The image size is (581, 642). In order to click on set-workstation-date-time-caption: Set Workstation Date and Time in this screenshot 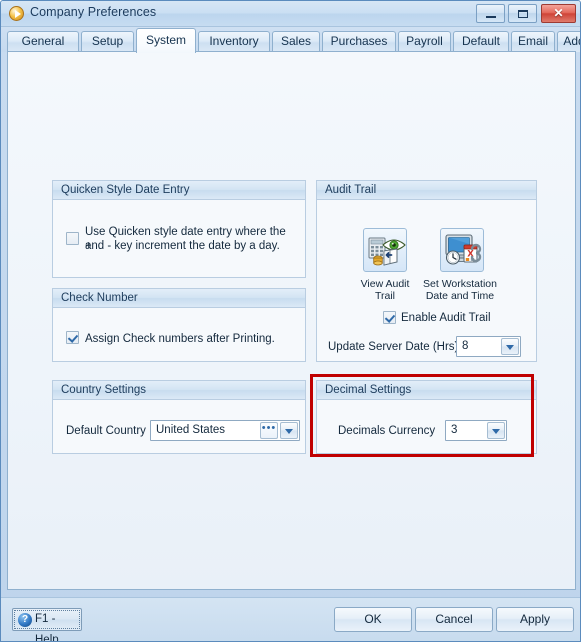, I will do `click(460, 290)`.